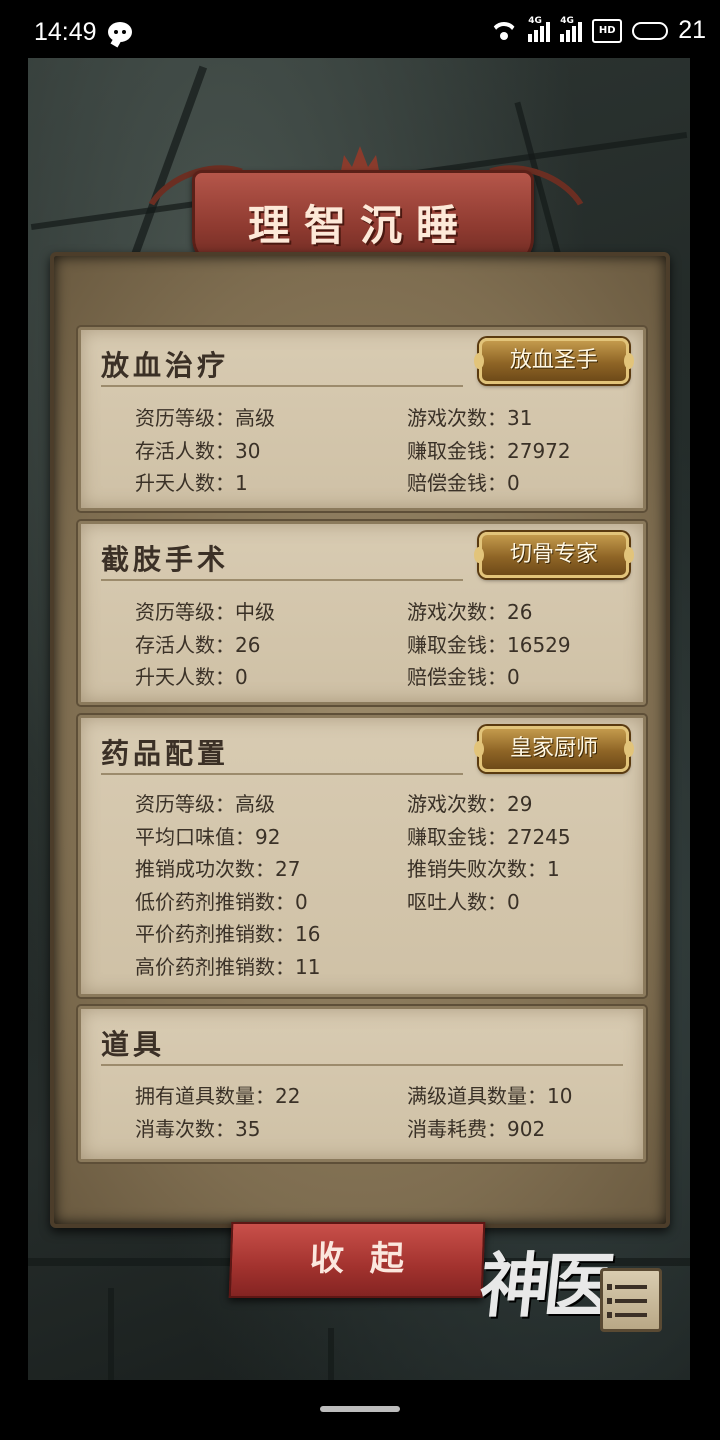 The image size is (720, 1440). I want to click on section-title: 放血治疗, so click(165, 365).